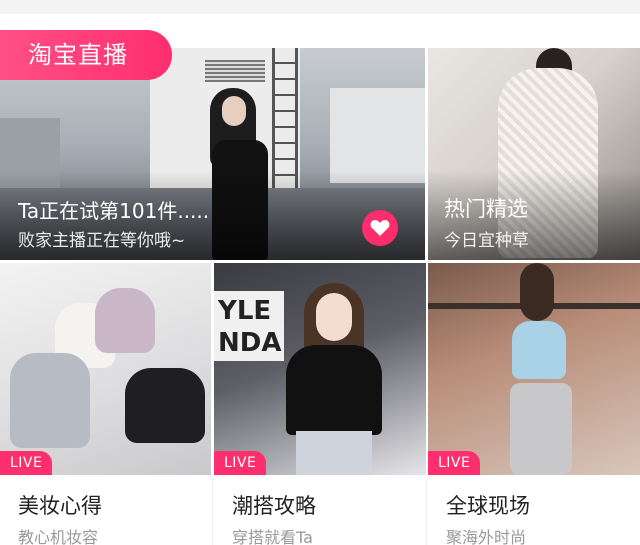 The image size is (640, 545). Describe the element at coordinates (537, 292) in the screenshot. I see `photo-athlete-hair` at that location.